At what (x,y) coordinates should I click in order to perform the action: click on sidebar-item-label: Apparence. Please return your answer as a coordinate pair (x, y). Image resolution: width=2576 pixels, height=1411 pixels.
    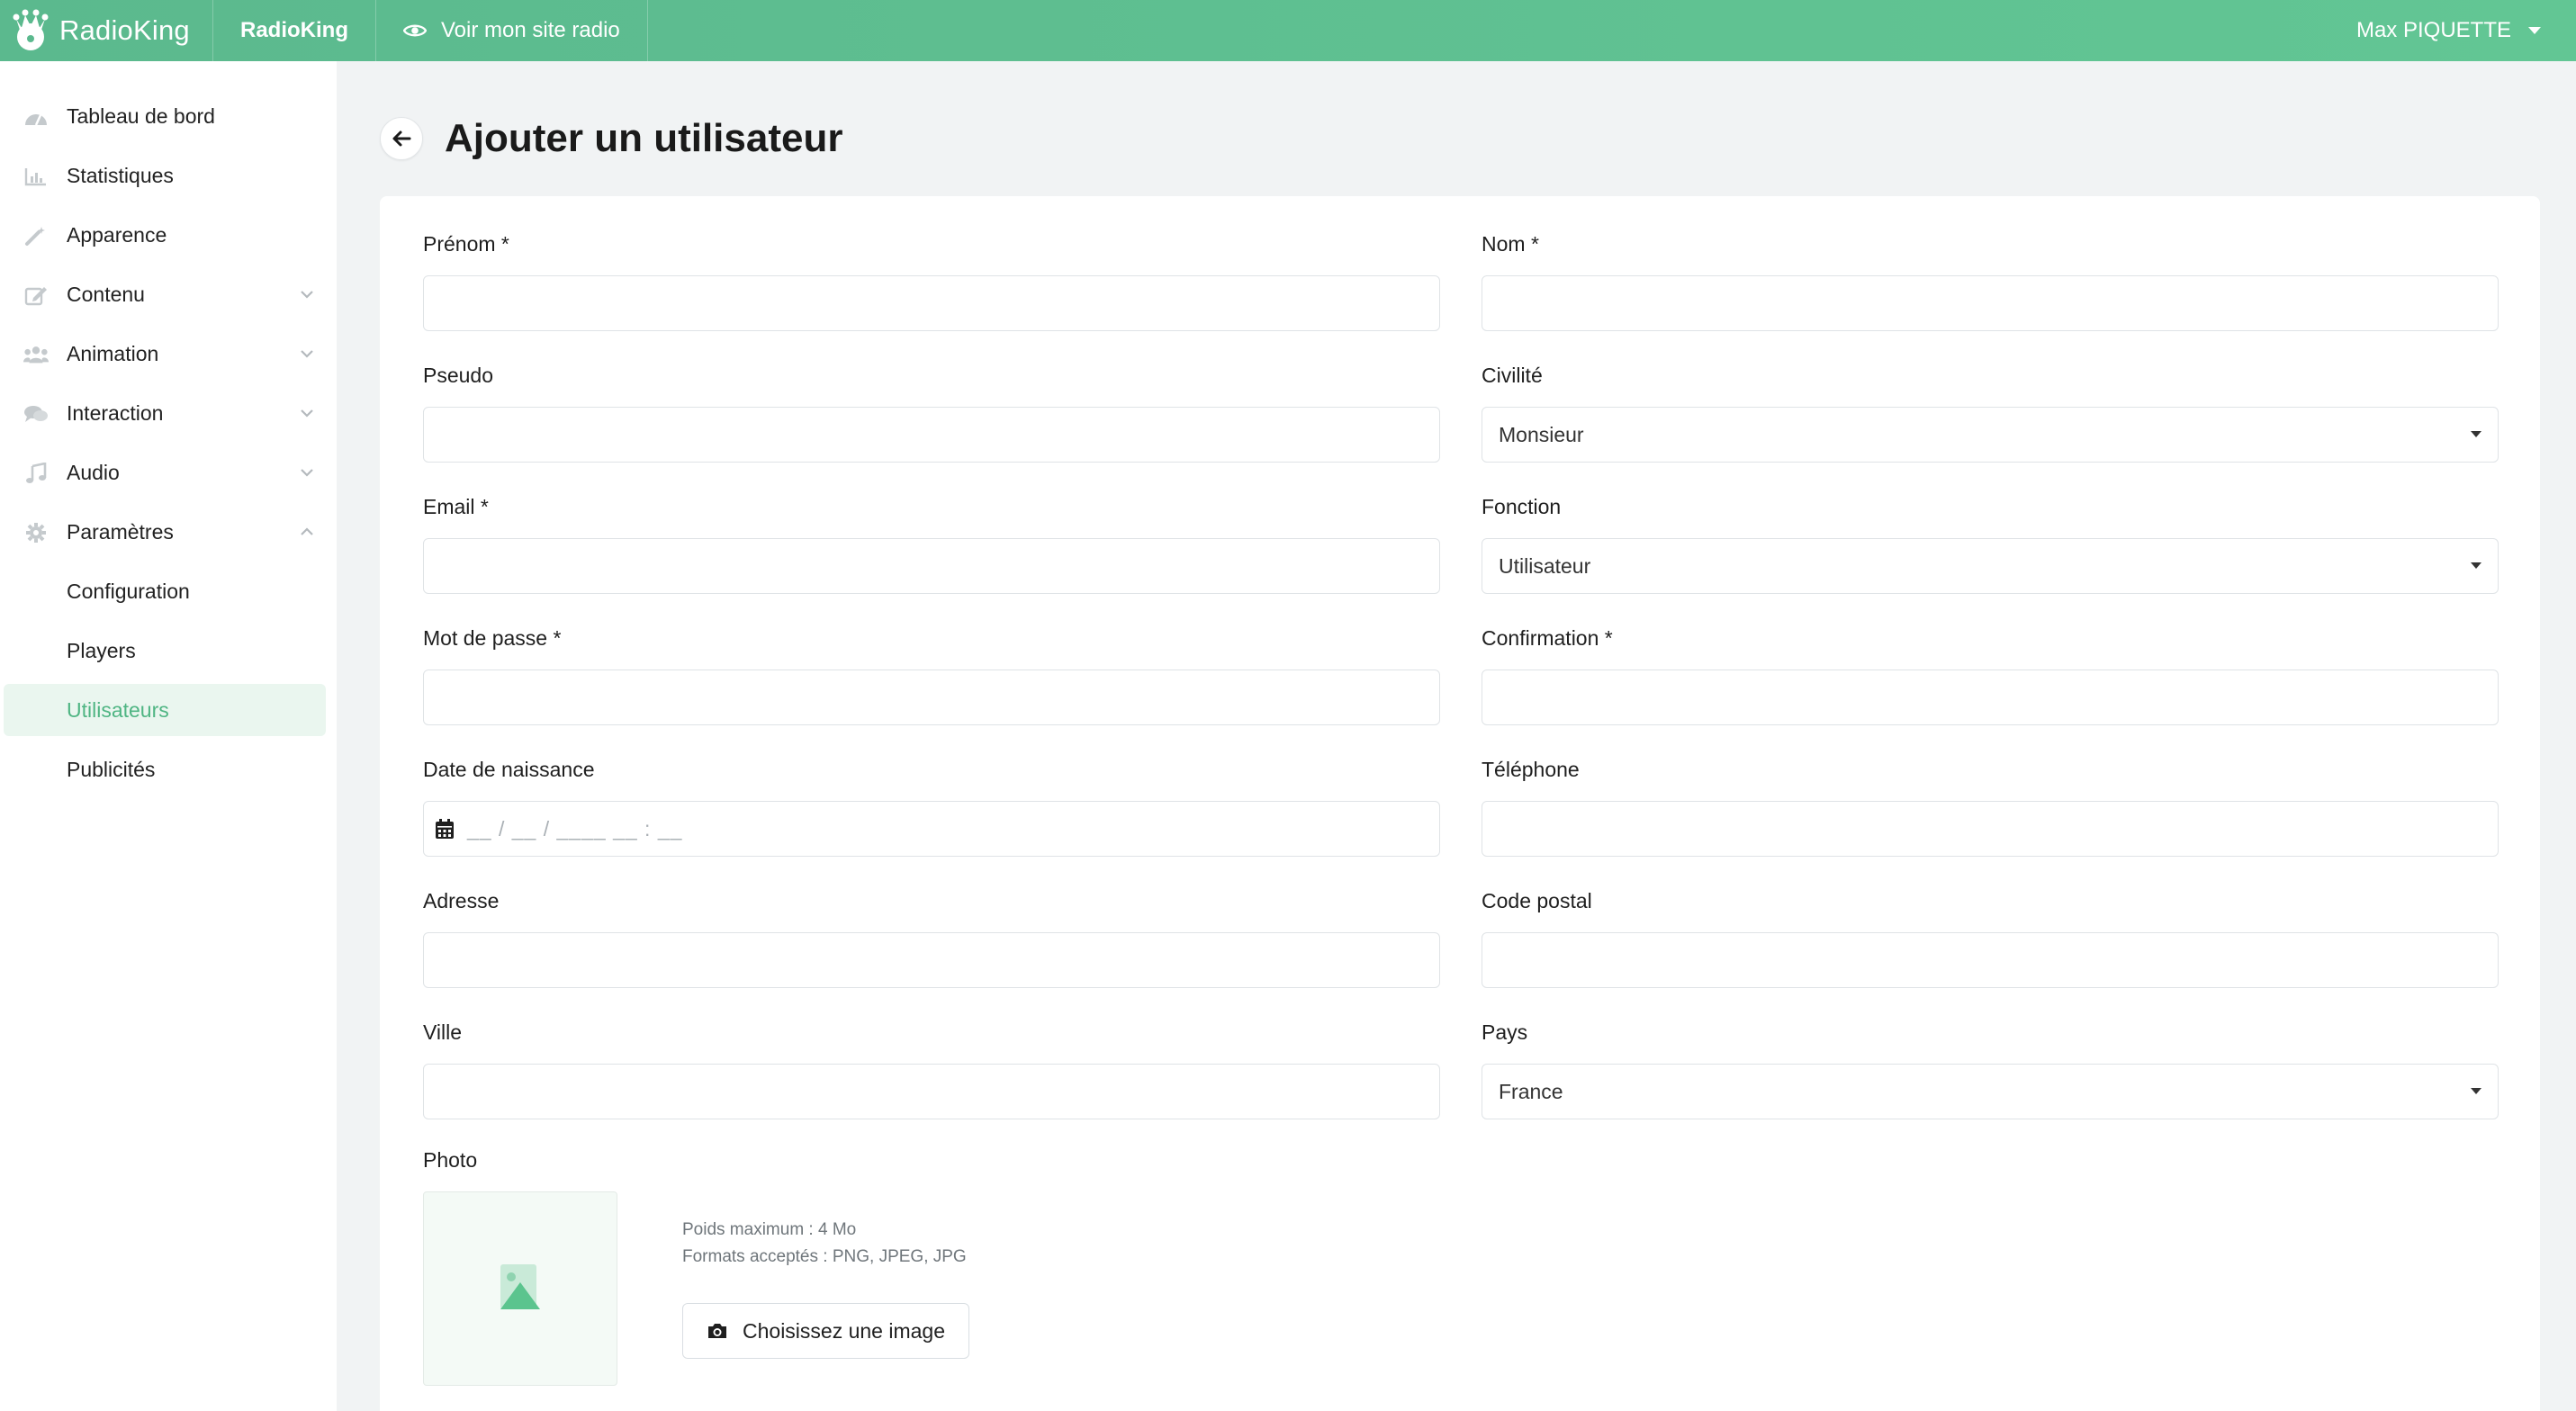
    Looking at the image, I should click on (117, 234).